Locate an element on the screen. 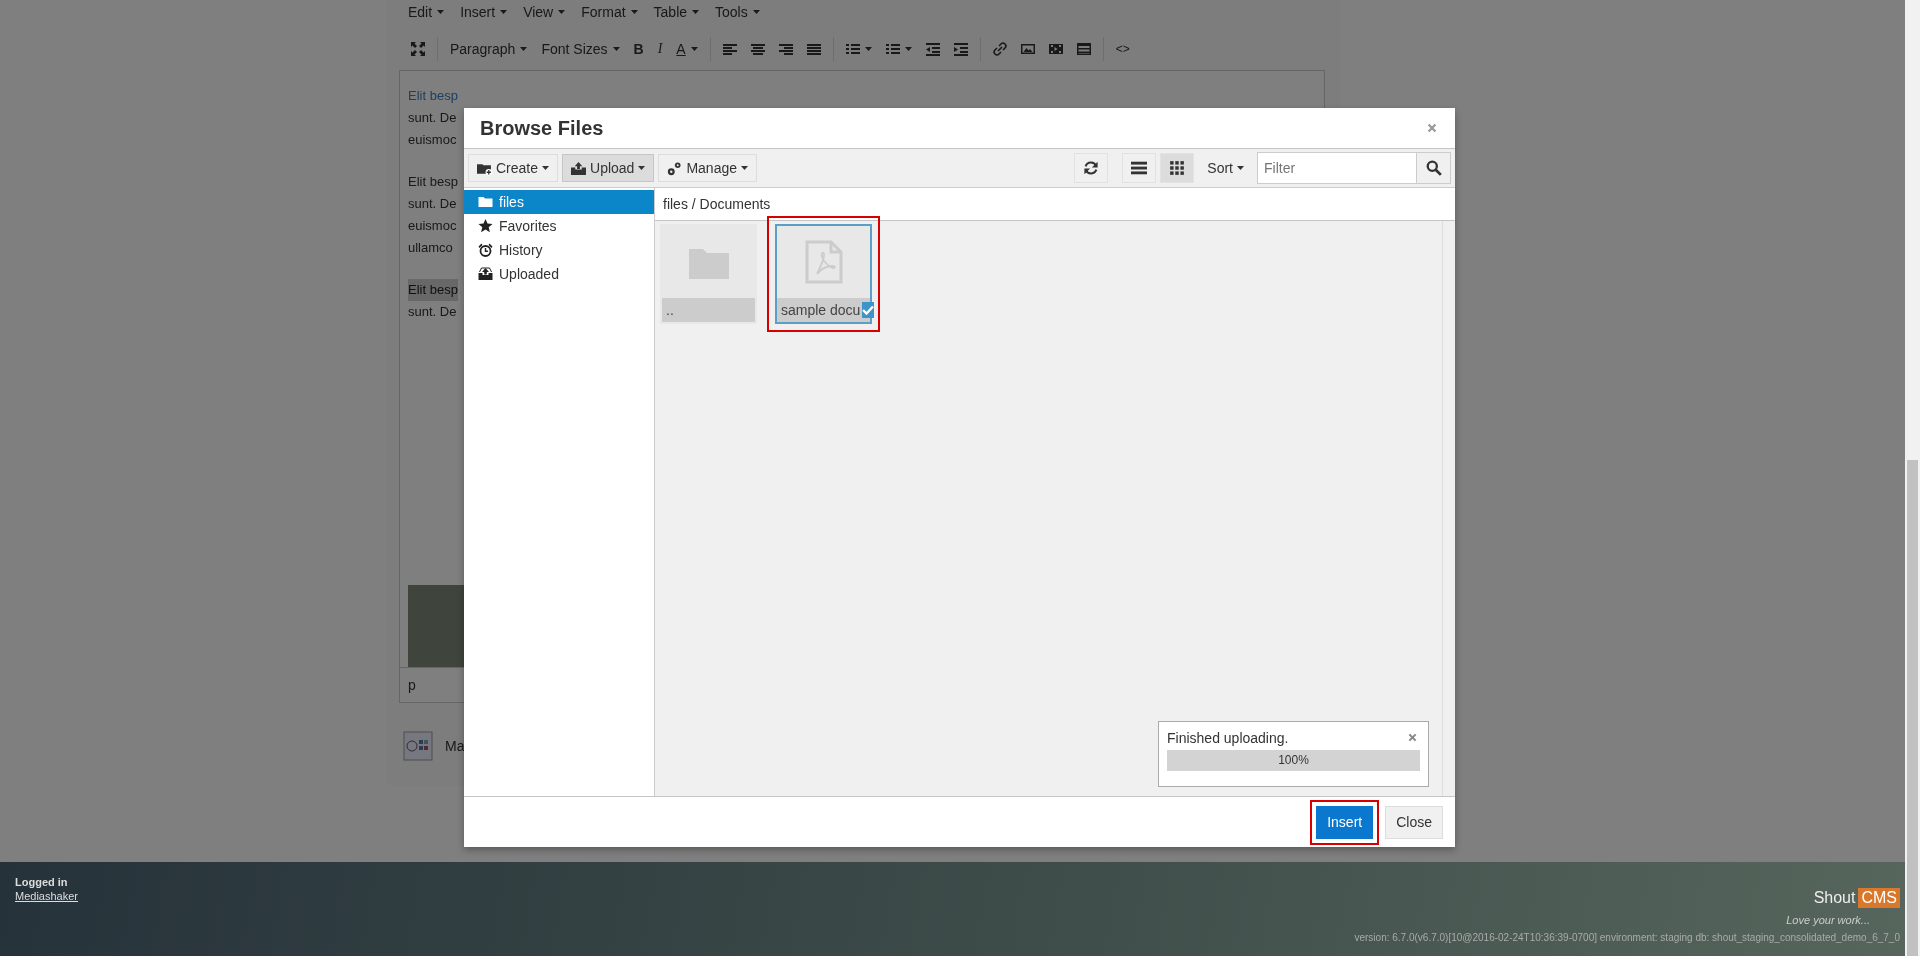 The image size is (1920, 956). refresh-icon is located at coordinates (1091, 168).